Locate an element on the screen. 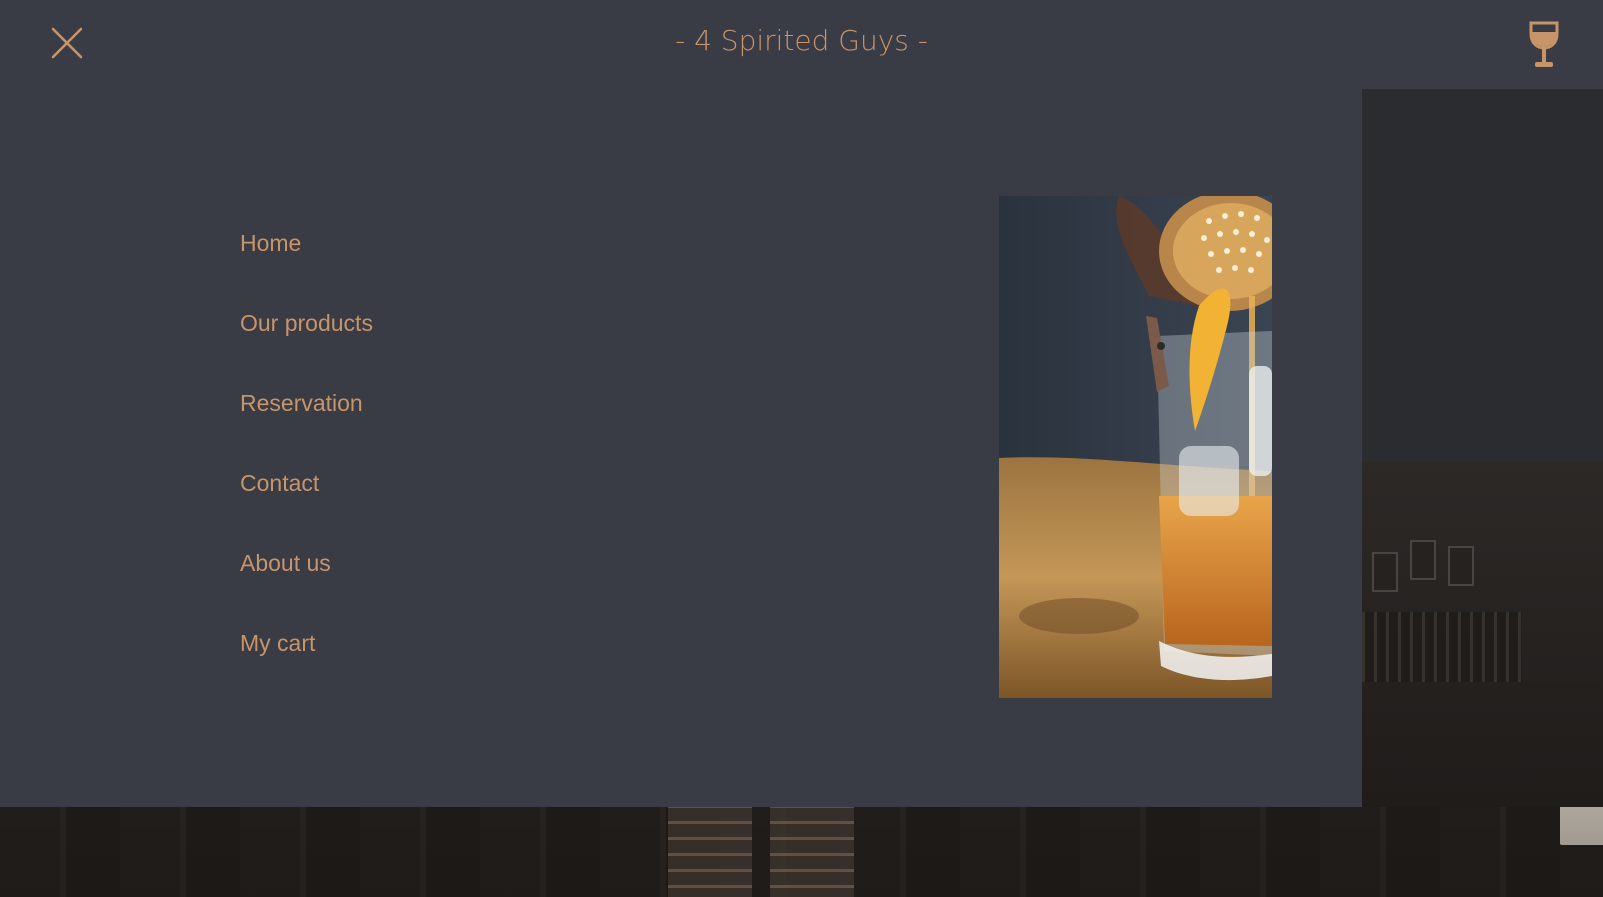  cocktail-photo-graphic is located at coordinates (1135, 447).